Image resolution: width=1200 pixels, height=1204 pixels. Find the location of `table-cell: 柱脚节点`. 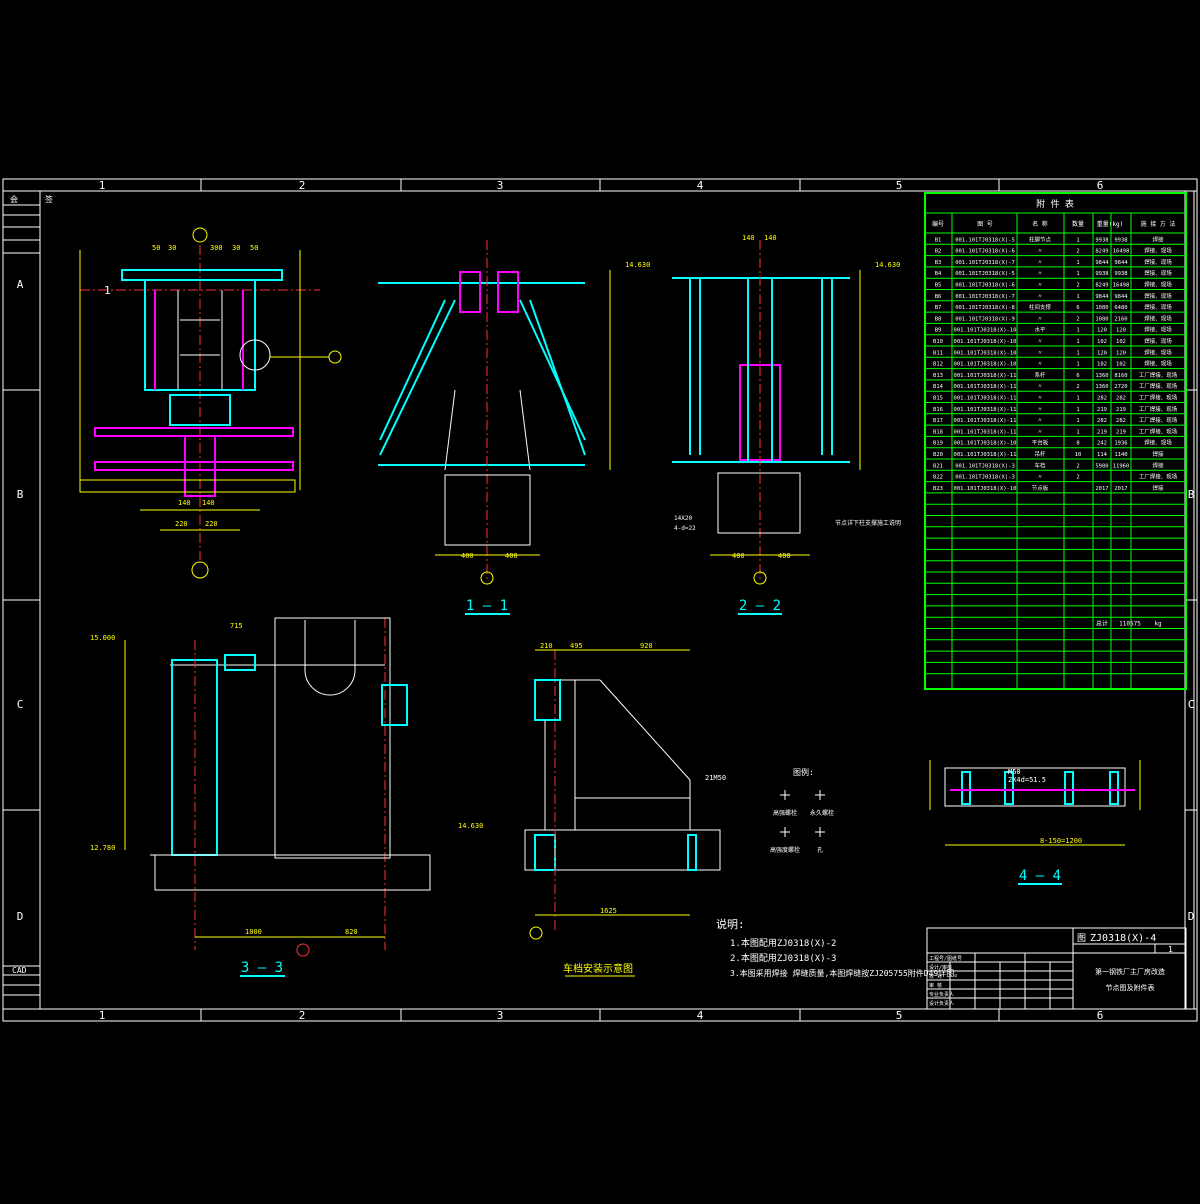

table-cell: 柱脚节点 is located at coordinates (1040, 239).